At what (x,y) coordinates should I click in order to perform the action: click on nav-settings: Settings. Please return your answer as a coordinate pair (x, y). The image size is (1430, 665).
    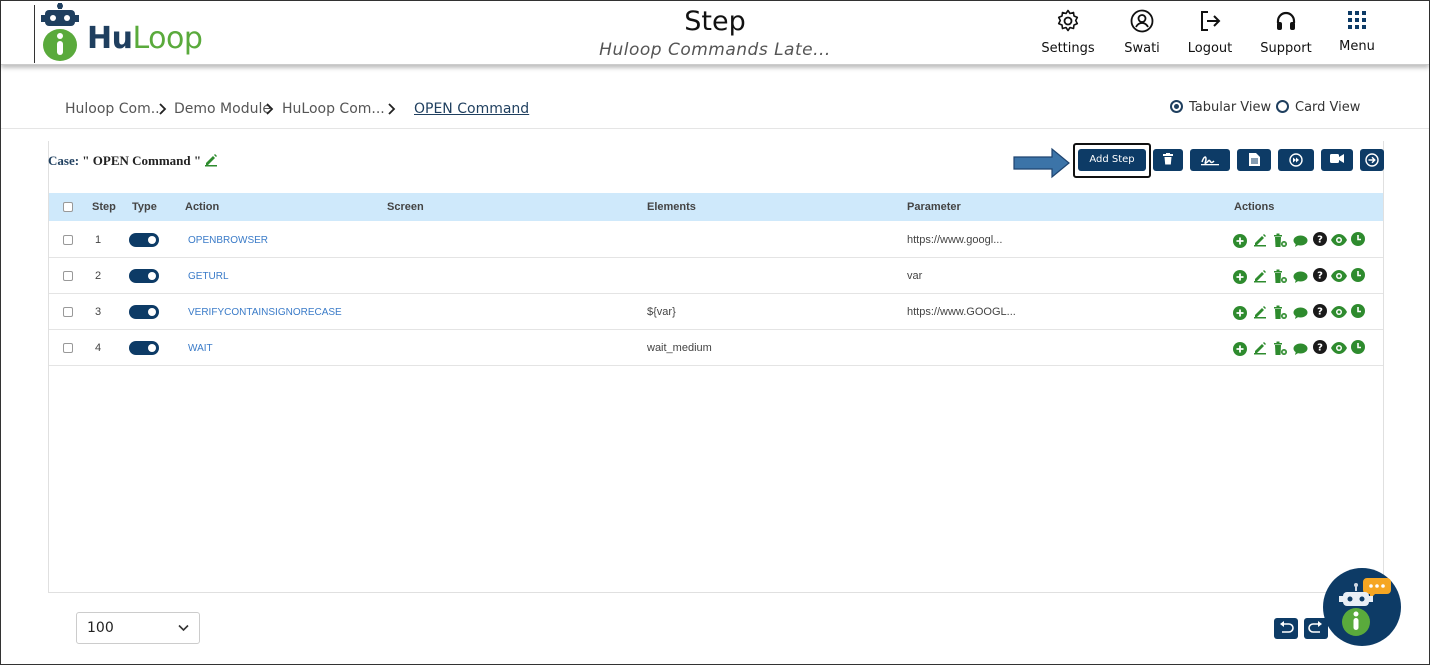
    Looking at the image, I should click on (1068, 34).